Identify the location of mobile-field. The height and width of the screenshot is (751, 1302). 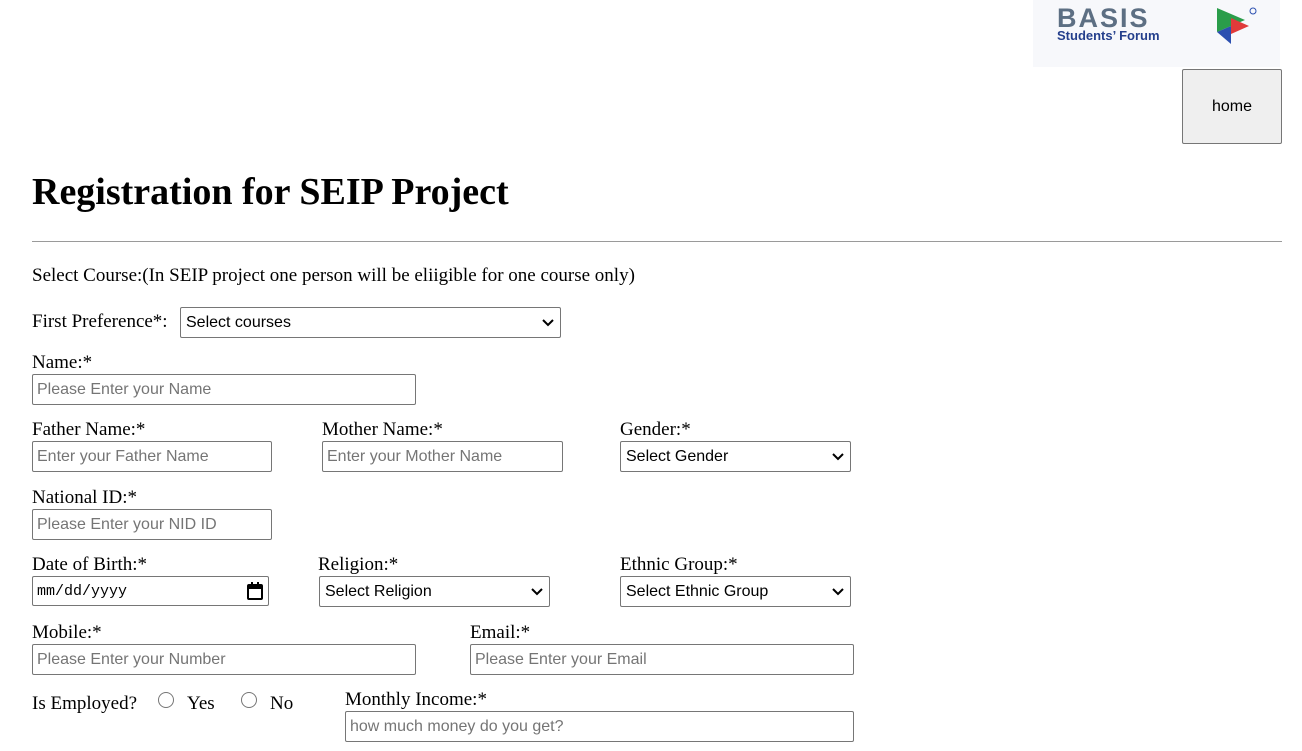
(224, 659).